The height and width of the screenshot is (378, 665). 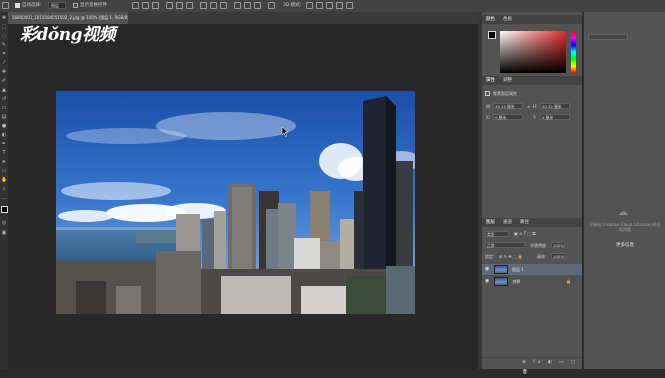 I want to click on align-top-icon, so click(x=135, y=5).